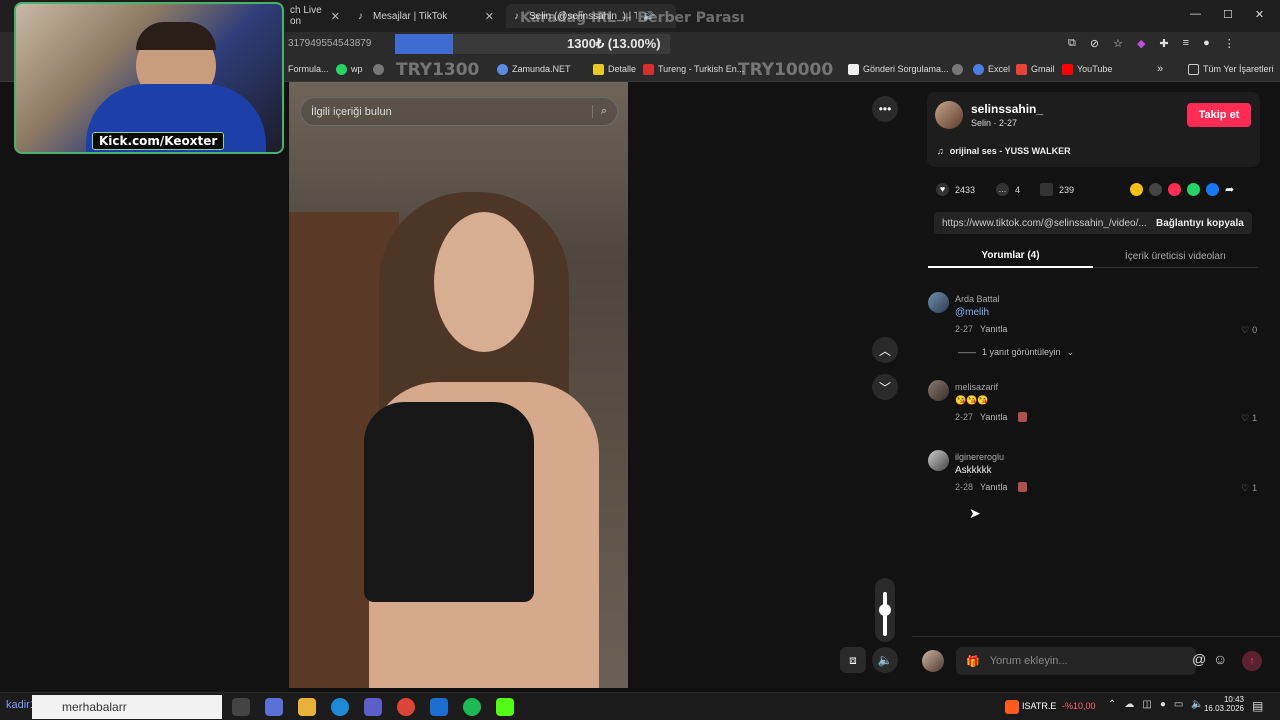 Image resolution: width=1280 pixels, height=720 pixels. What do you see at coordinates (1257, 706) in the screenshot?
I see `notification-icon: ▤` at bounding box center [1257, 706].